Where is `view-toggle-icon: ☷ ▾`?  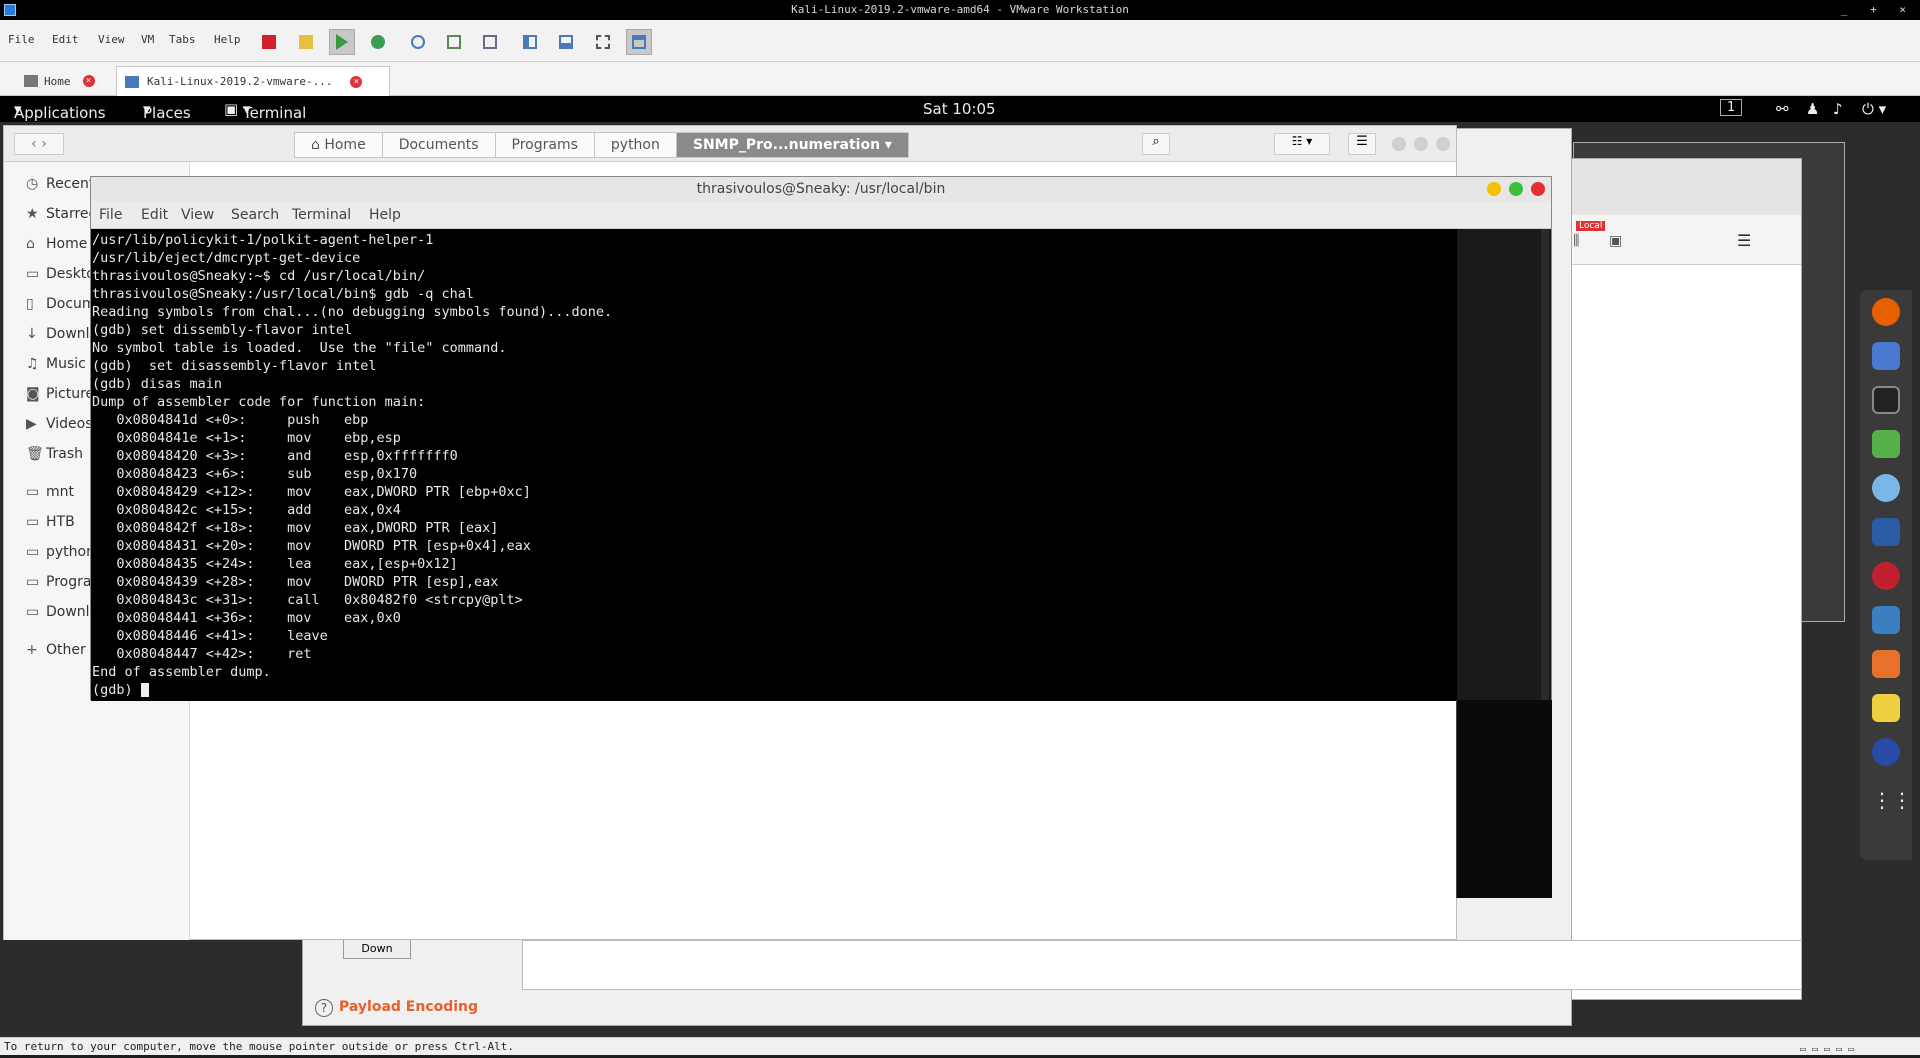 view-toggle-icon: ☷ ▾ is located at coordinates (1302, 144).